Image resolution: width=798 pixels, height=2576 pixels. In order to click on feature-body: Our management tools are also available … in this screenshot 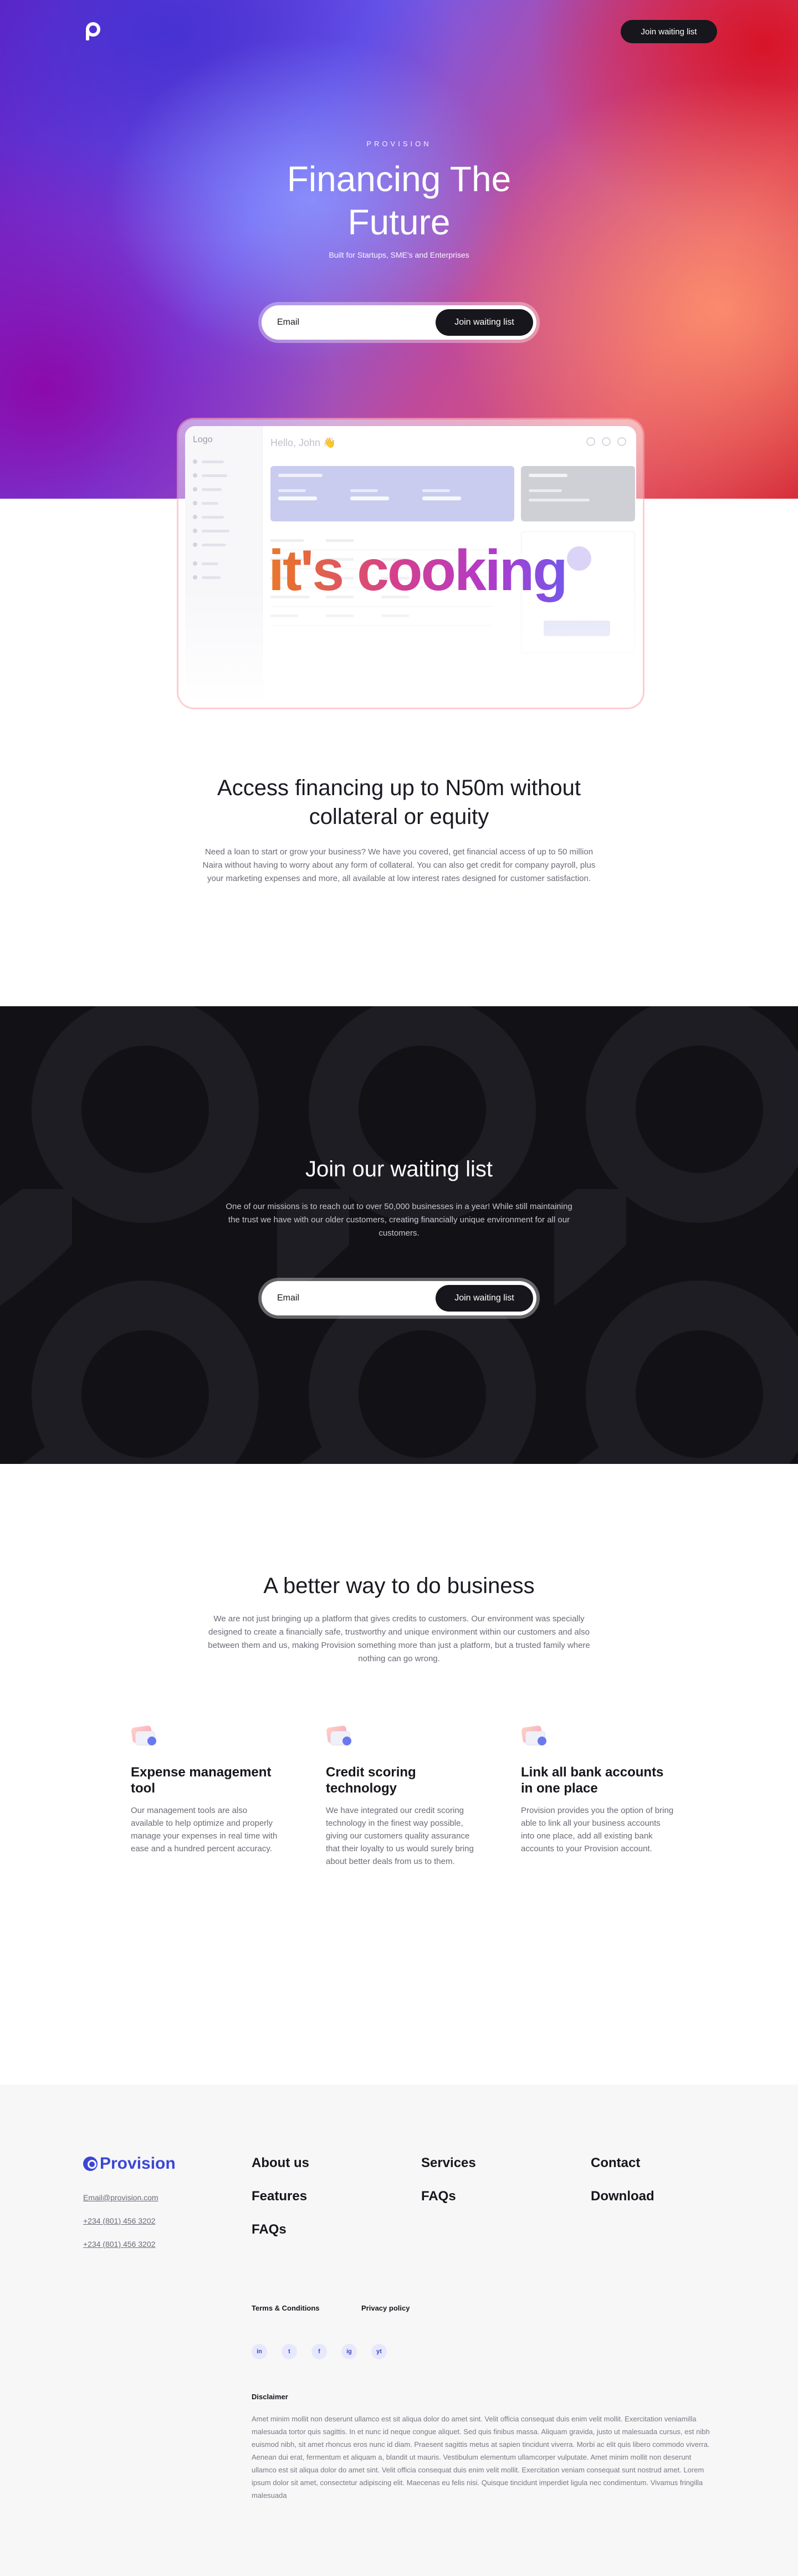, I will do `click(204, 1829)`.